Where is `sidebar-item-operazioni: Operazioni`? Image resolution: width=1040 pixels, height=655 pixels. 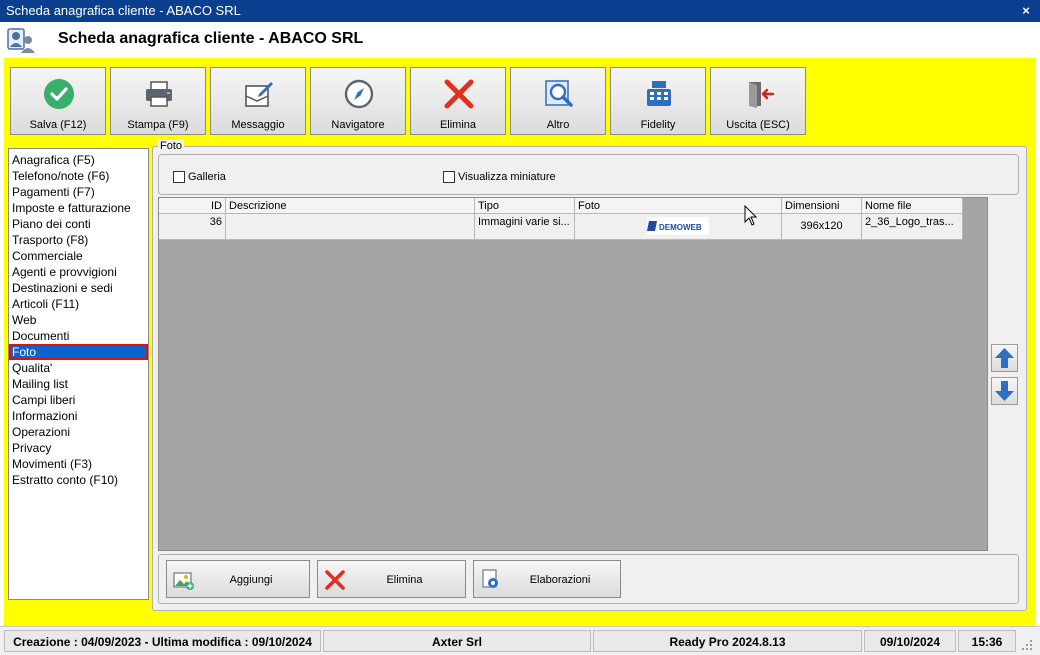
sidebar-item-operazioni: Operazioni is located at coordinates (78, 432).